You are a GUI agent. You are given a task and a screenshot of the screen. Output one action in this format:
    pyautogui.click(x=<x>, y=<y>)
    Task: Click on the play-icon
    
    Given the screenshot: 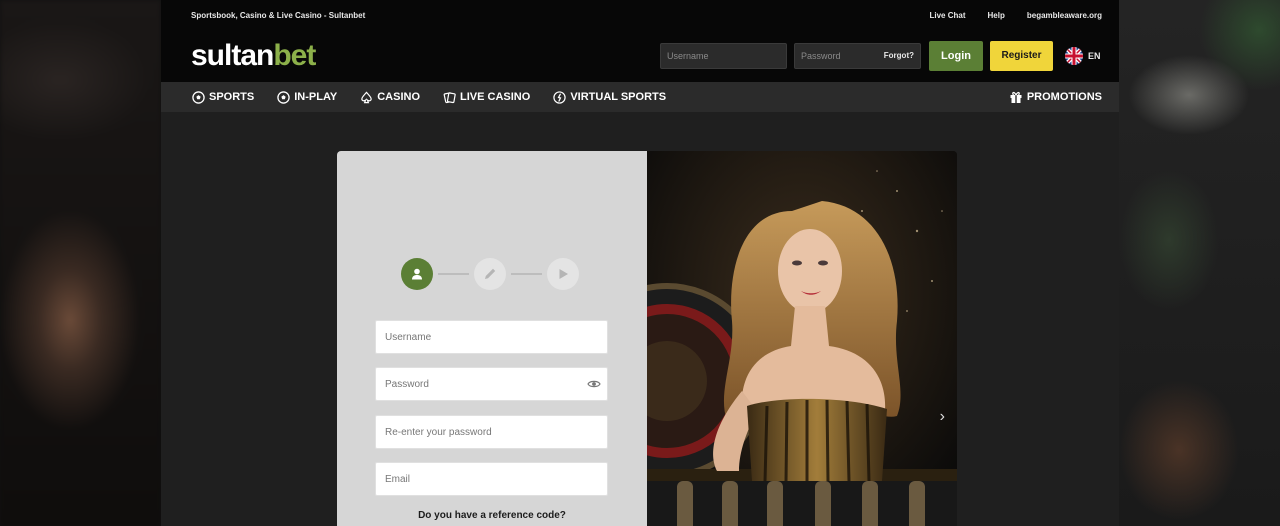 What is the action you would take?
    pyautogui.click(x=563, y=274)
    